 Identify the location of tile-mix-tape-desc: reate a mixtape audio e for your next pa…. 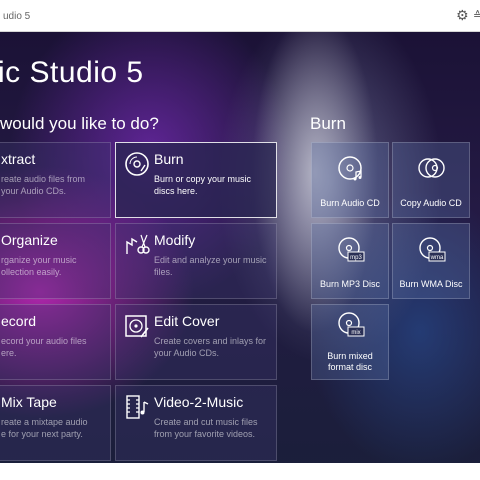
(44, 428).